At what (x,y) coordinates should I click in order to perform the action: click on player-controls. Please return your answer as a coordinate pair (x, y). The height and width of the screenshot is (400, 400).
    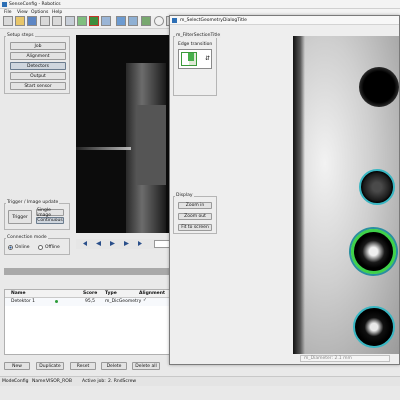
    Looking at the image, I should click on (125, 244).